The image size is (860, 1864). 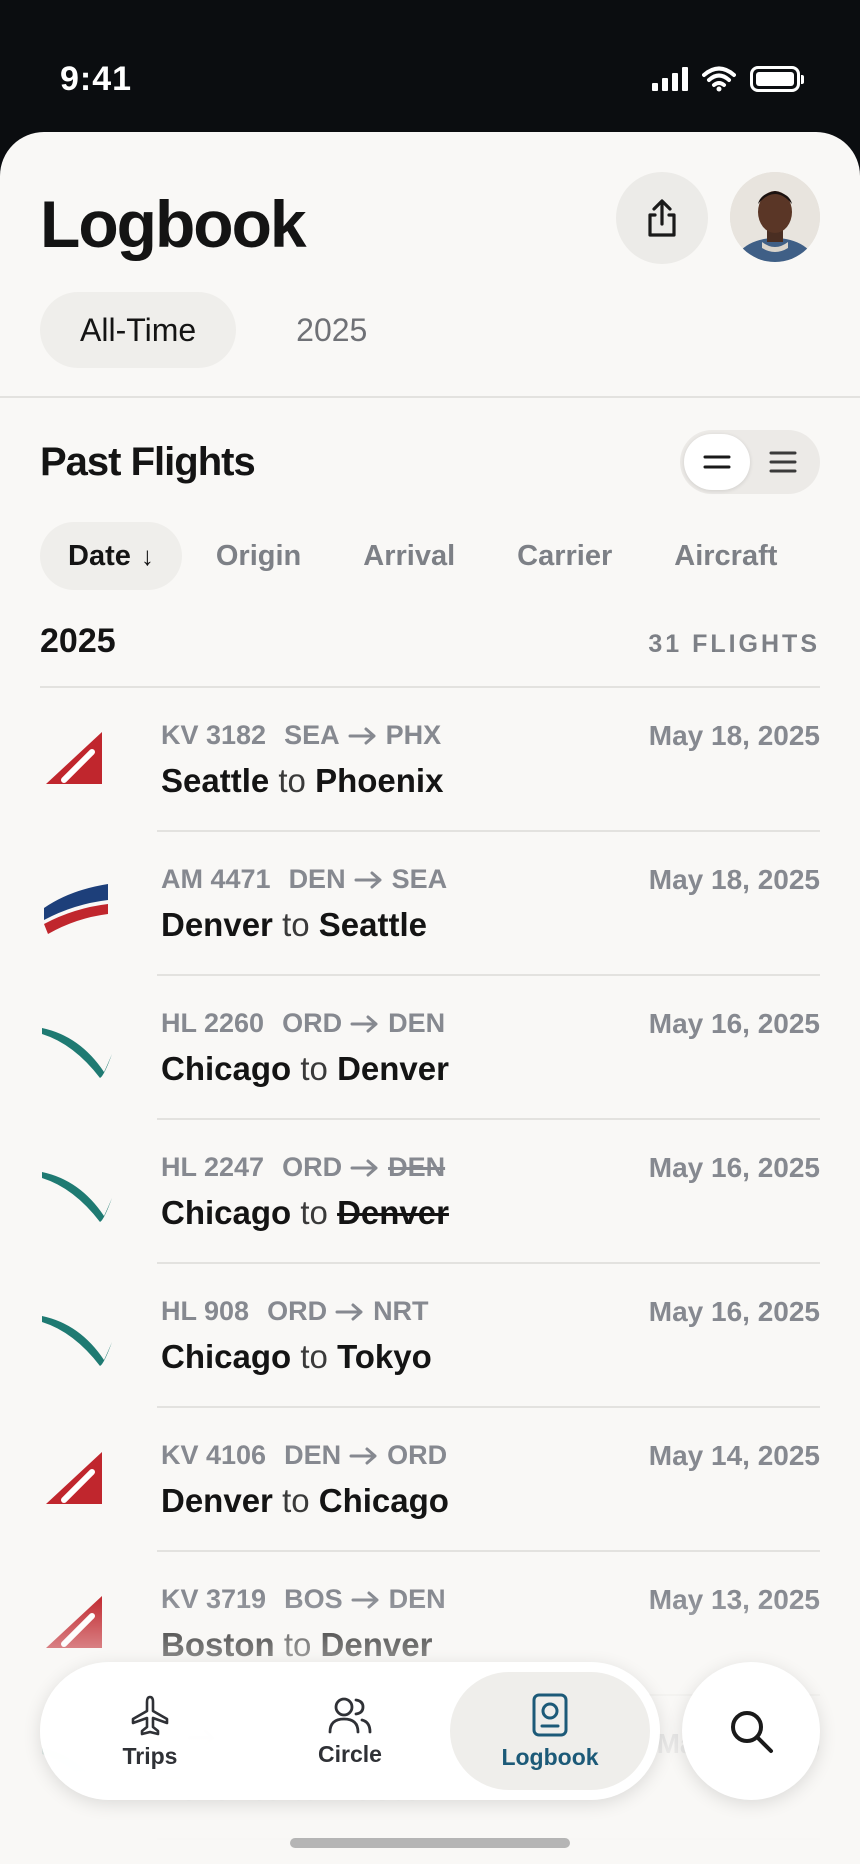 I want to click on status-time: 9:41, so click(x=96, y=79).